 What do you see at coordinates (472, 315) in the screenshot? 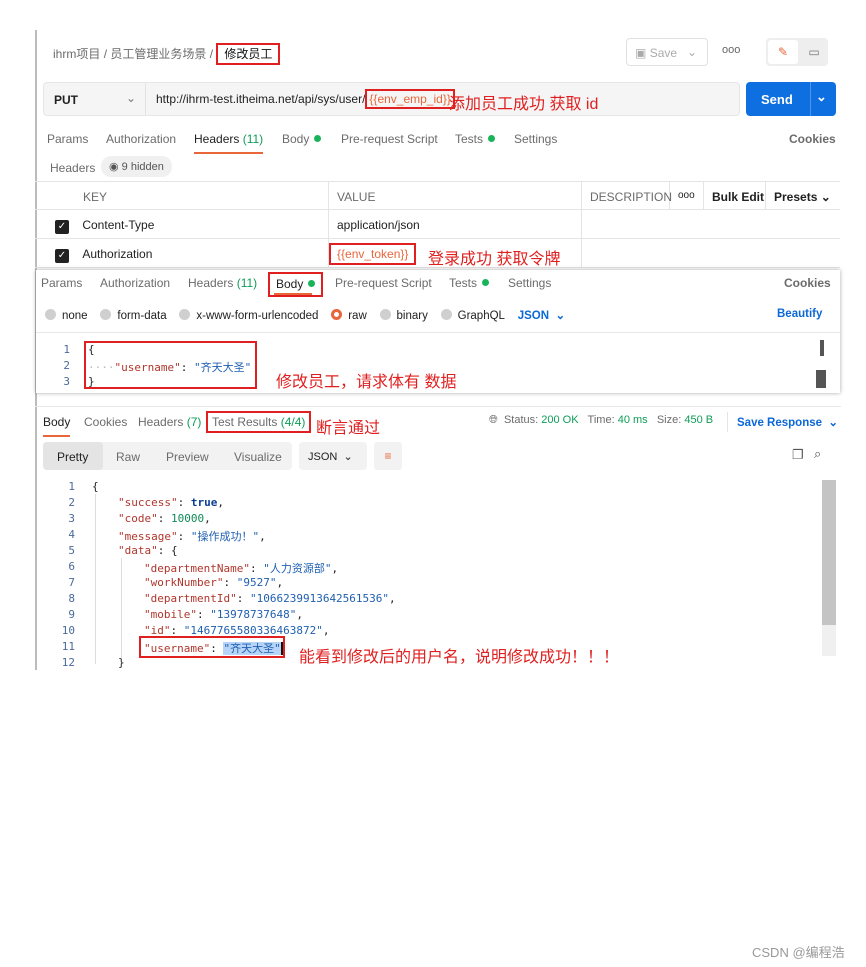
I see `radio-graphql: GraphQL` at bounding box center [472, 315].